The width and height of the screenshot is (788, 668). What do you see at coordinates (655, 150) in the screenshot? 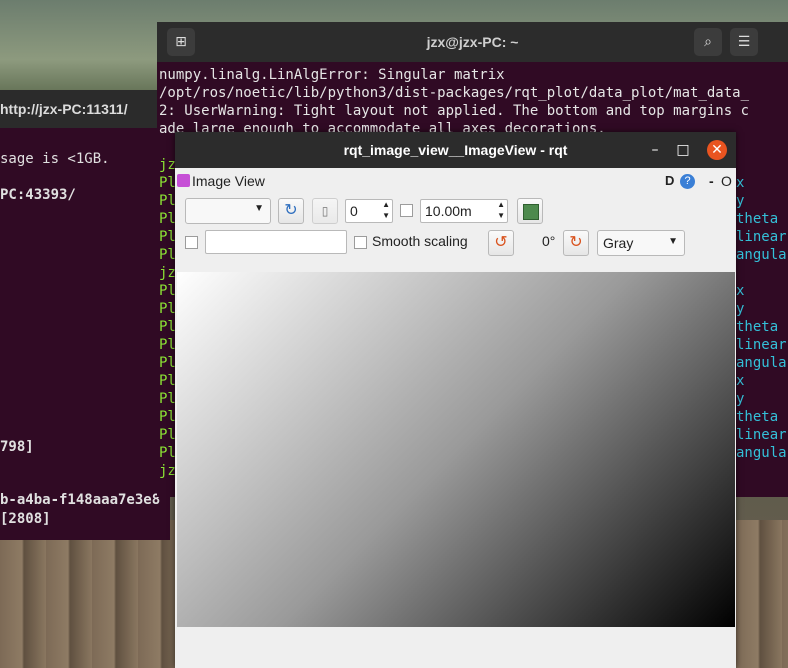
I see `minimize-icon: –` at bounding box center [655, 150].